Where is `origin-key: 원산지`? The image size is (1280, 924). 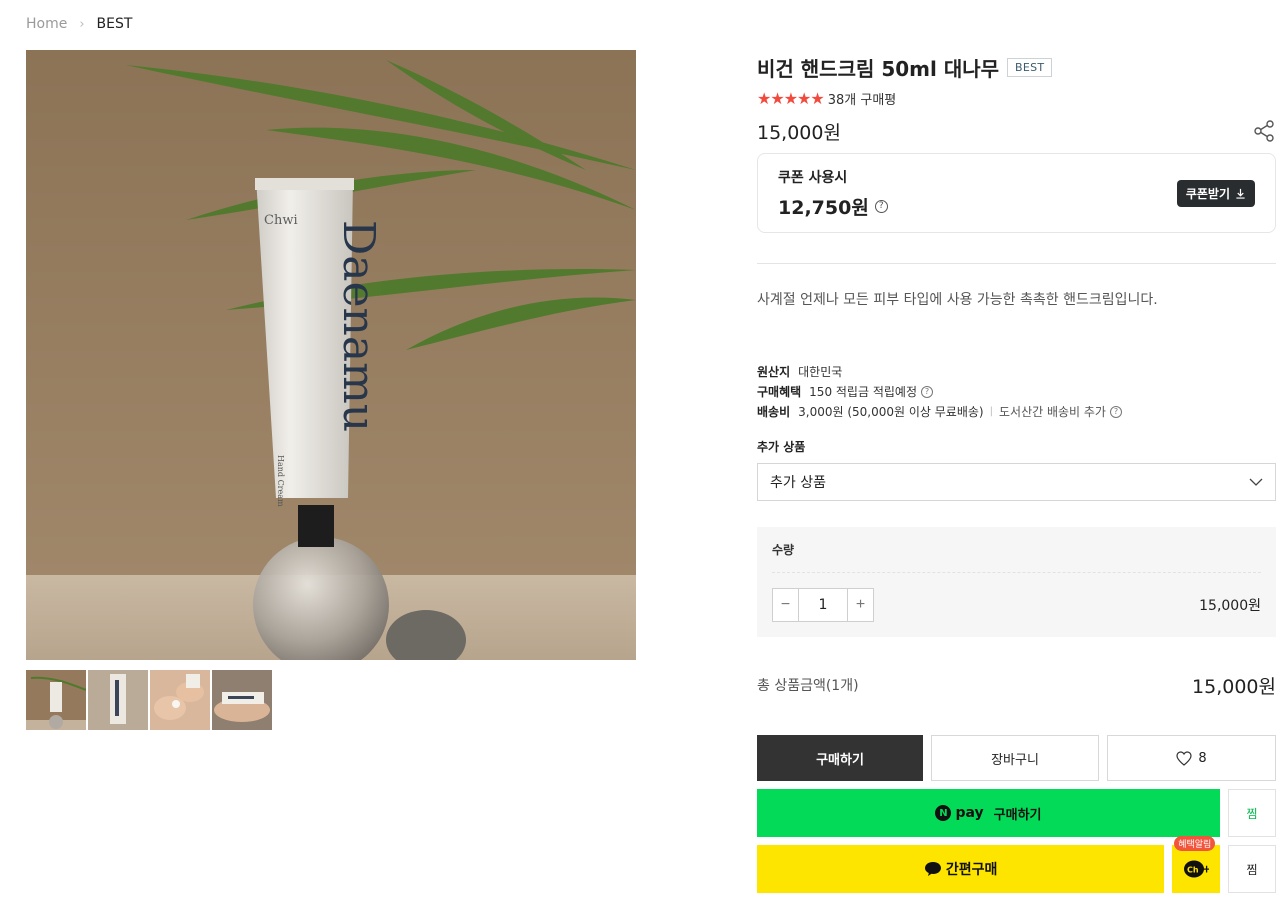 origin-key: 원산지 is located at coordinates (774, 372).